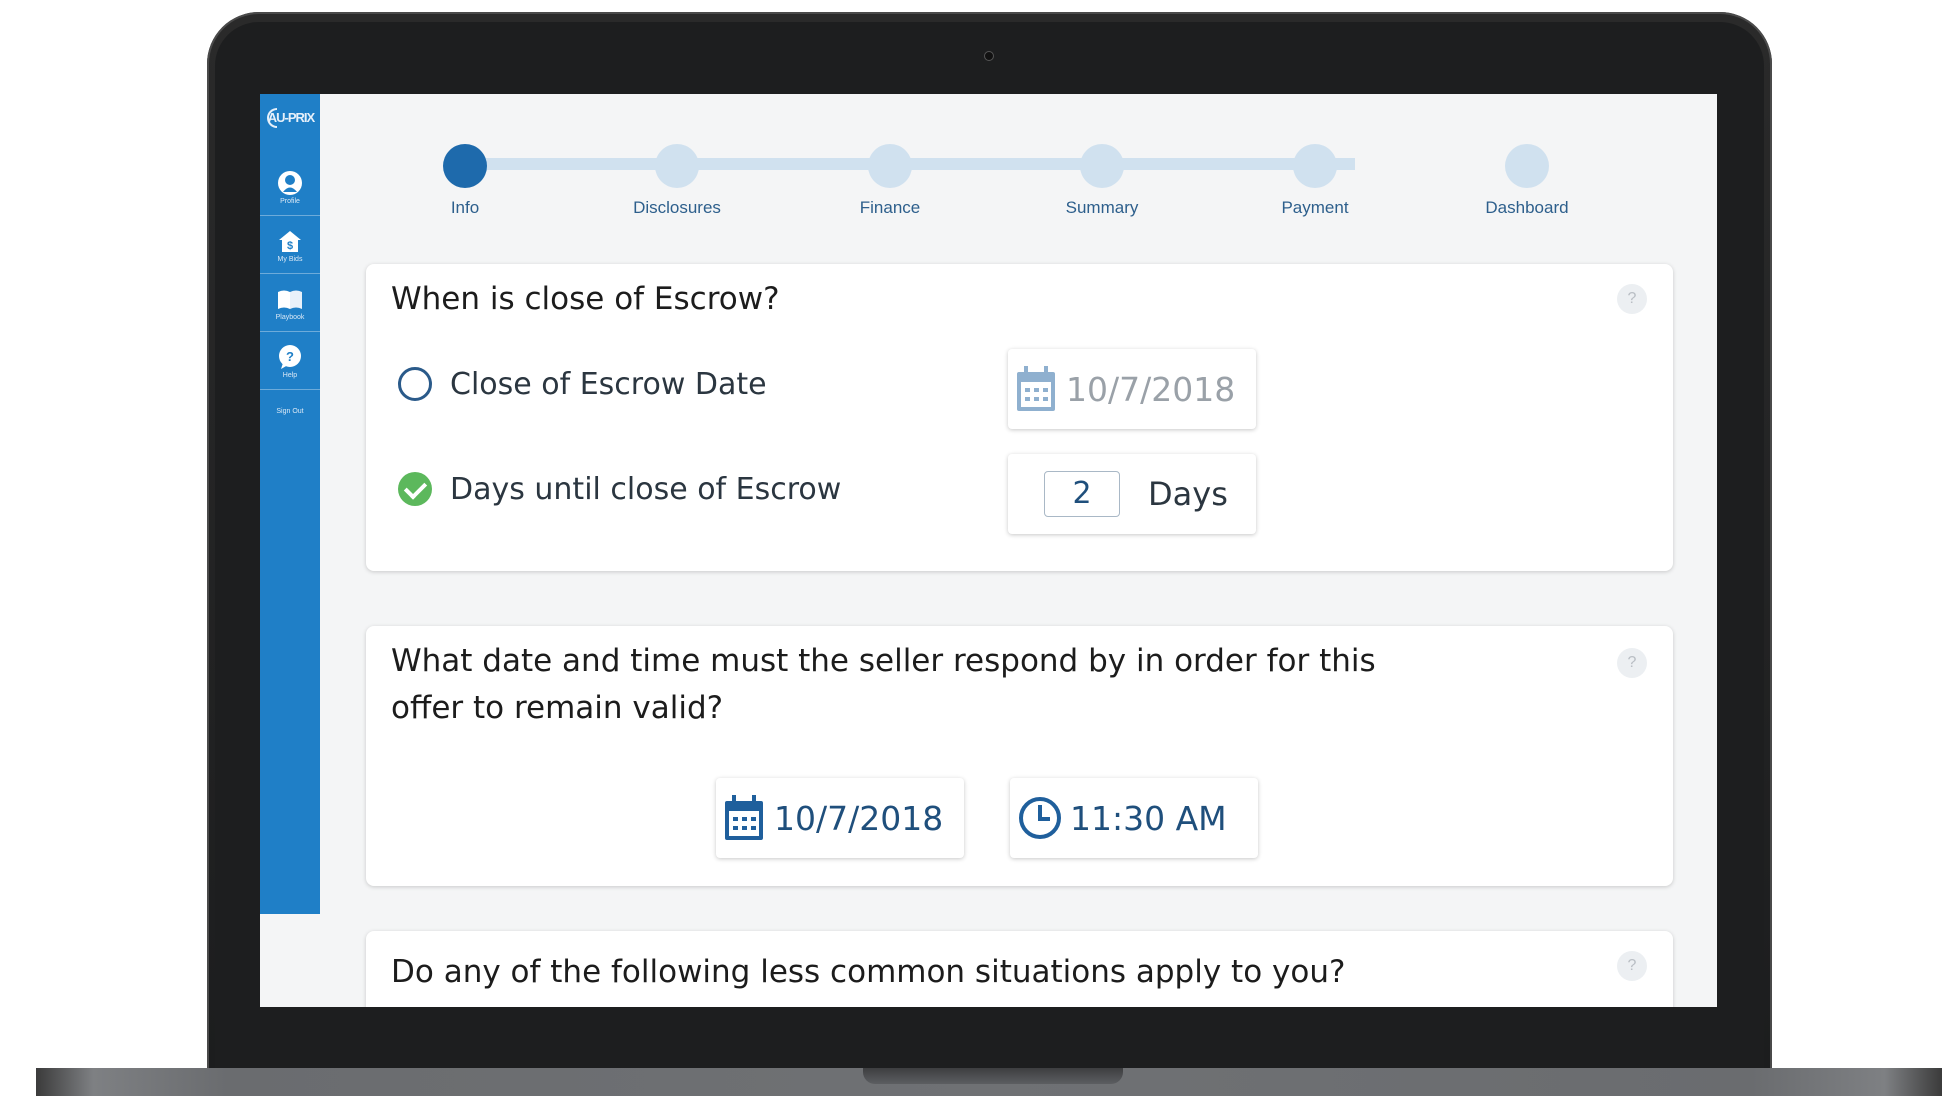 This screenshot has height=1096, width=1942. What do you see at coordinates (646, 489) in the screenshot?
I see `option-label: Days until close of Escrow` at bounding box center [646, 489].